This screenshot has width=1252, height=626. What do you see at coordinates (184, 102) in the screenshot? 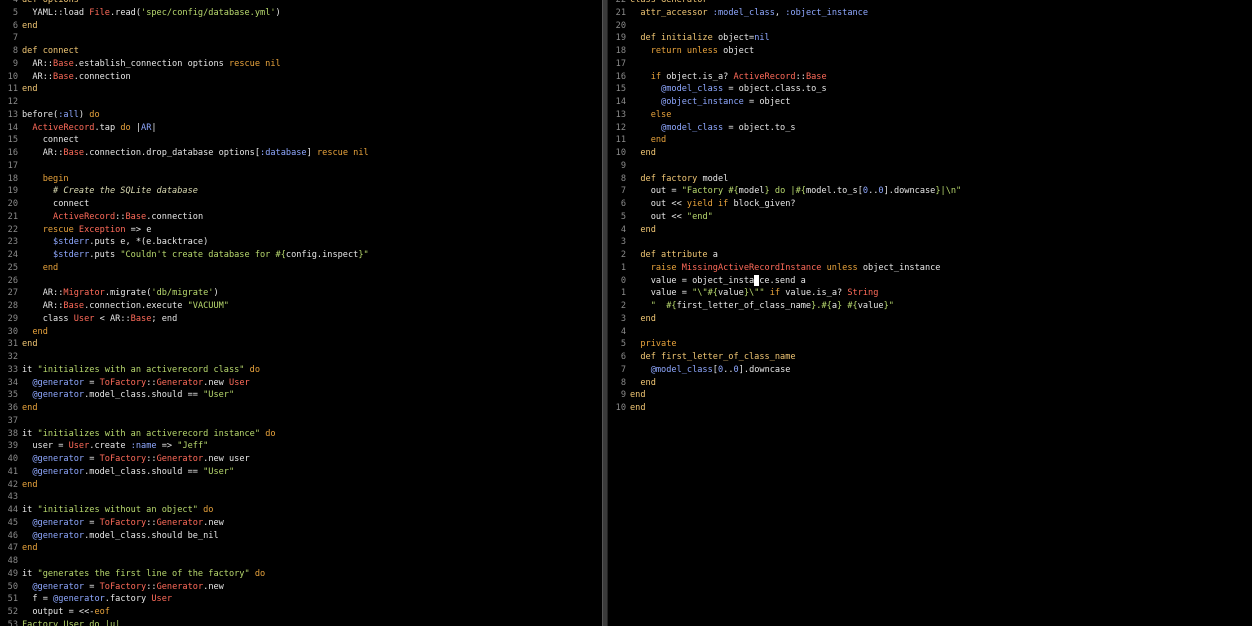
I see `code-line: 12` at bounding box center [184, 102].